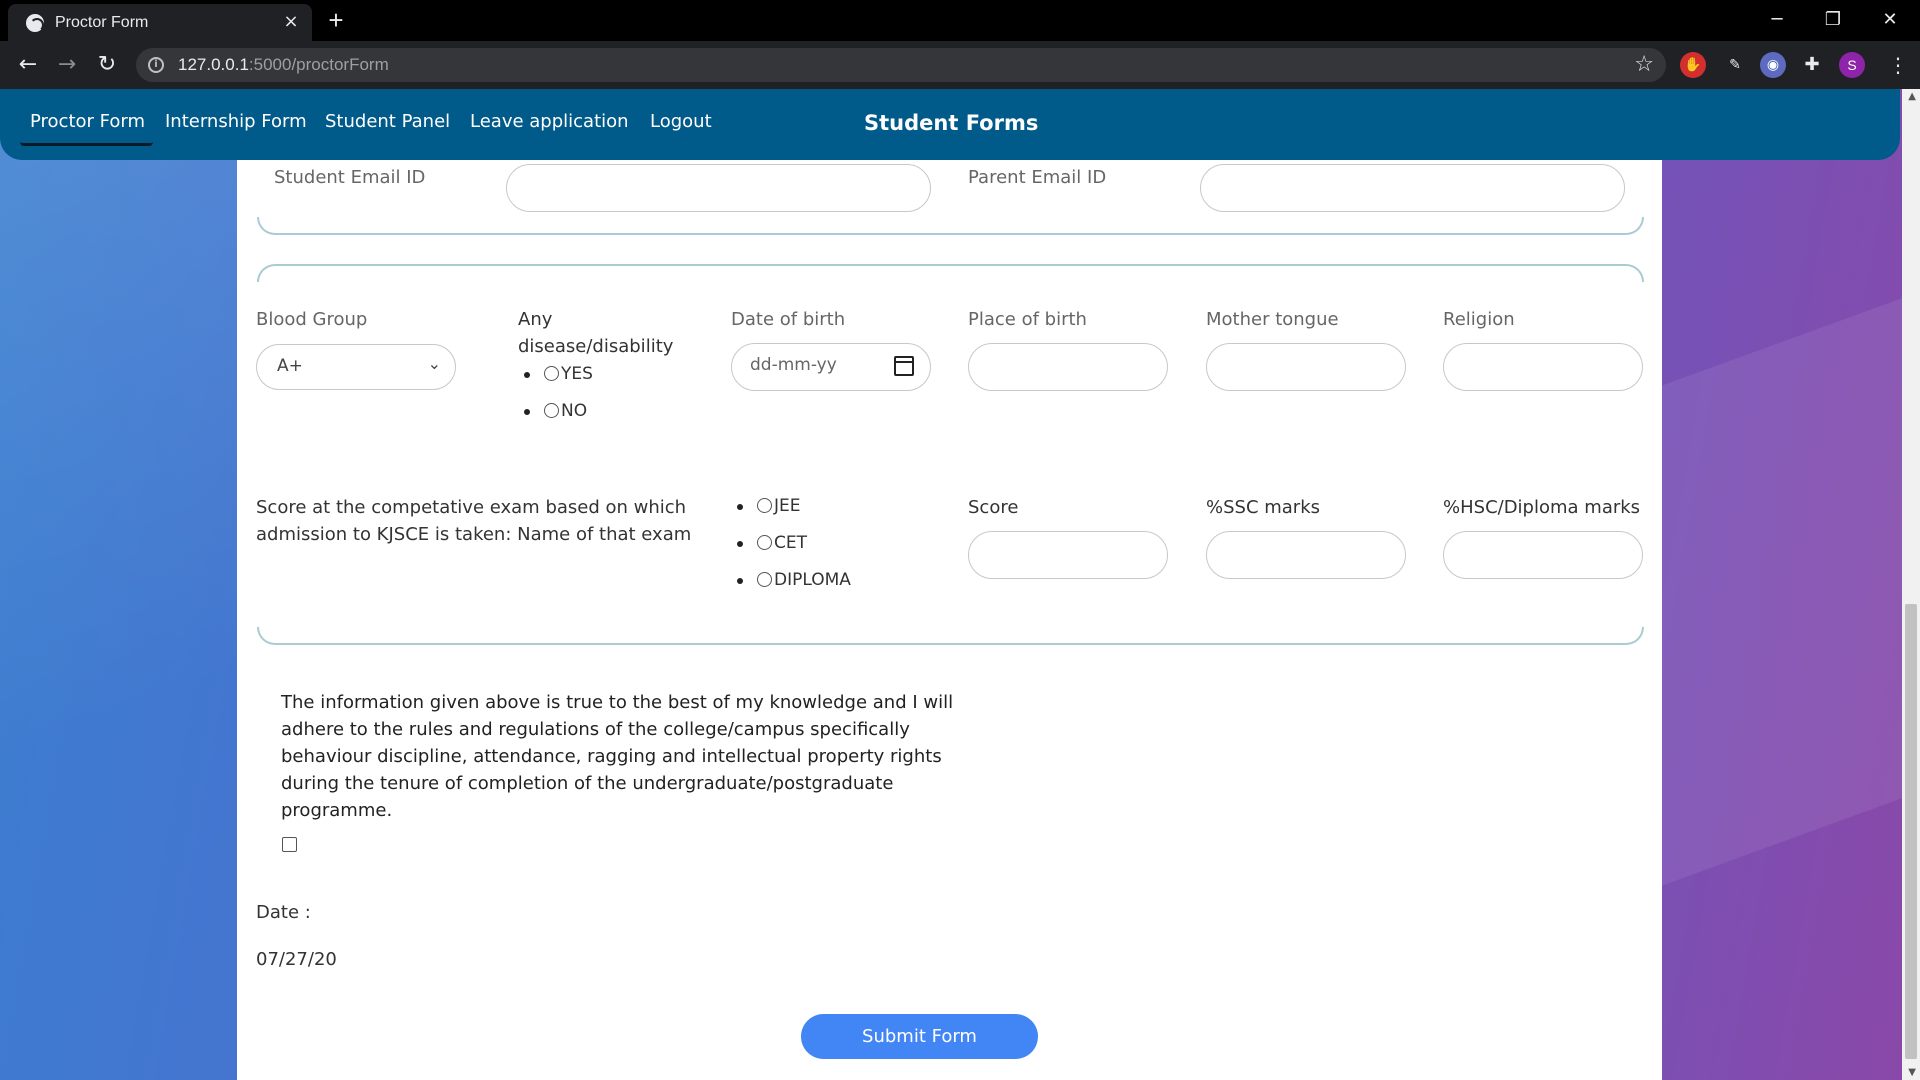 This screenshot has width=1920, height=1080. Describe the element at coordinates (1479, 319) in the screenshot. I see `religion-label: Religion` at that location.